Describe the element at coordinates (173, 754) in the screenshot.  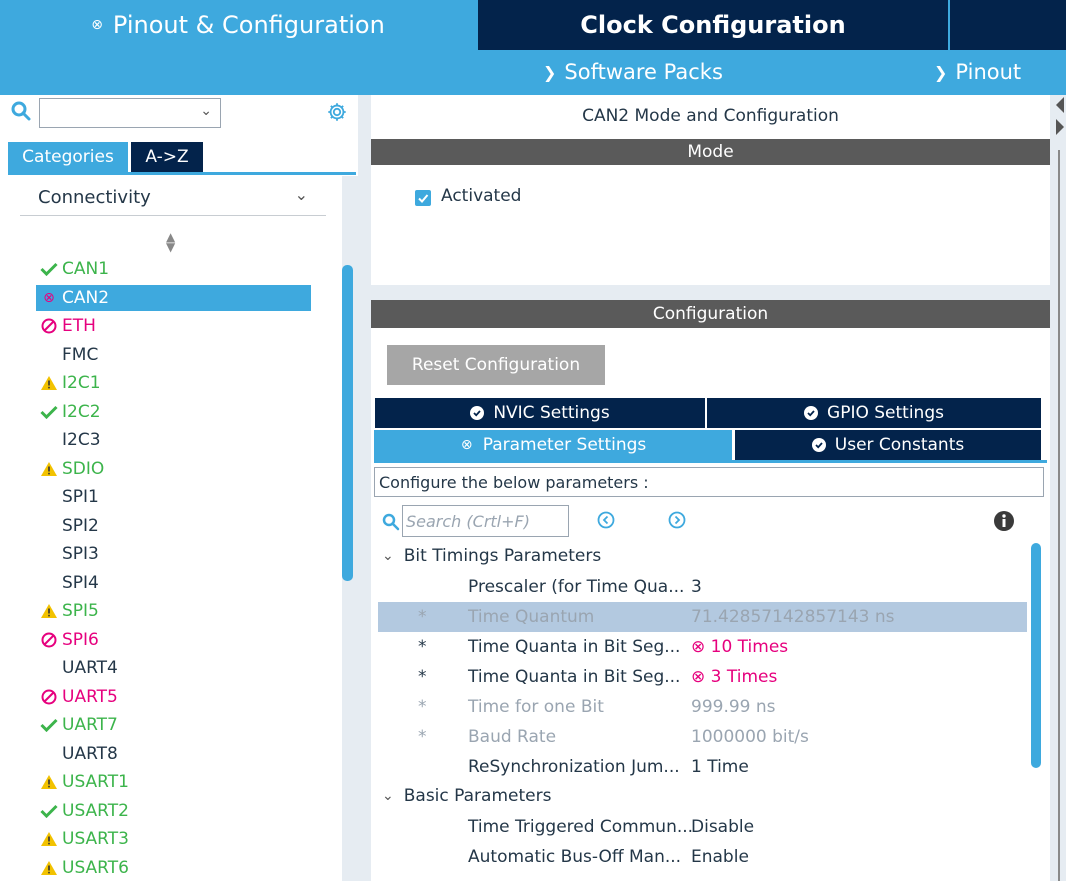
I see `peripheral-item: UART8` at that location.